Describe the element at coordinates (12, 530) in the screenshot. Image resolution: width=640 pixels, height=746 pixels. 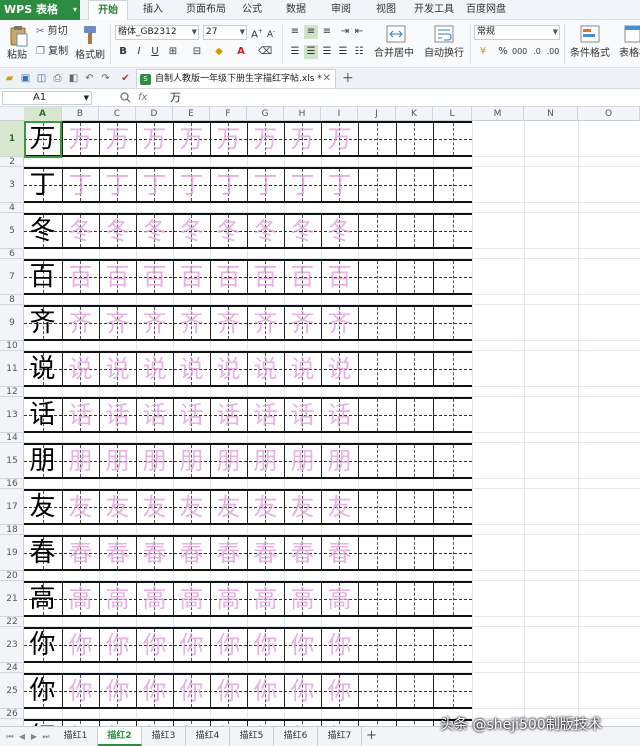
I see `row-header: 18` at that location.